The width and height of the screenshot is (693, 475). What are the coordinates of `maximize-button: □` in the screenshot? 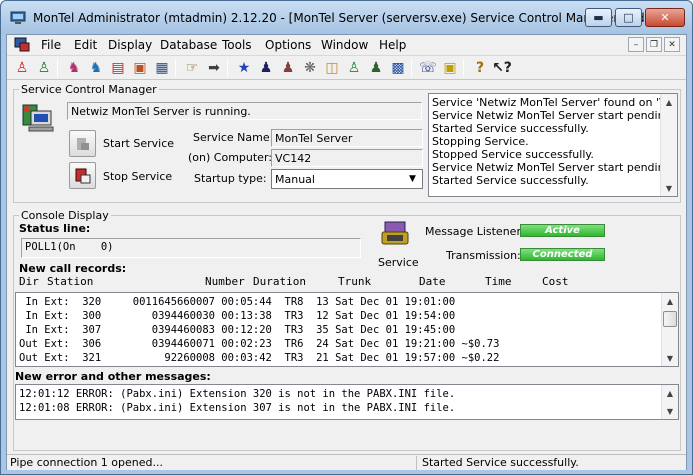 It's located at (628, 17).